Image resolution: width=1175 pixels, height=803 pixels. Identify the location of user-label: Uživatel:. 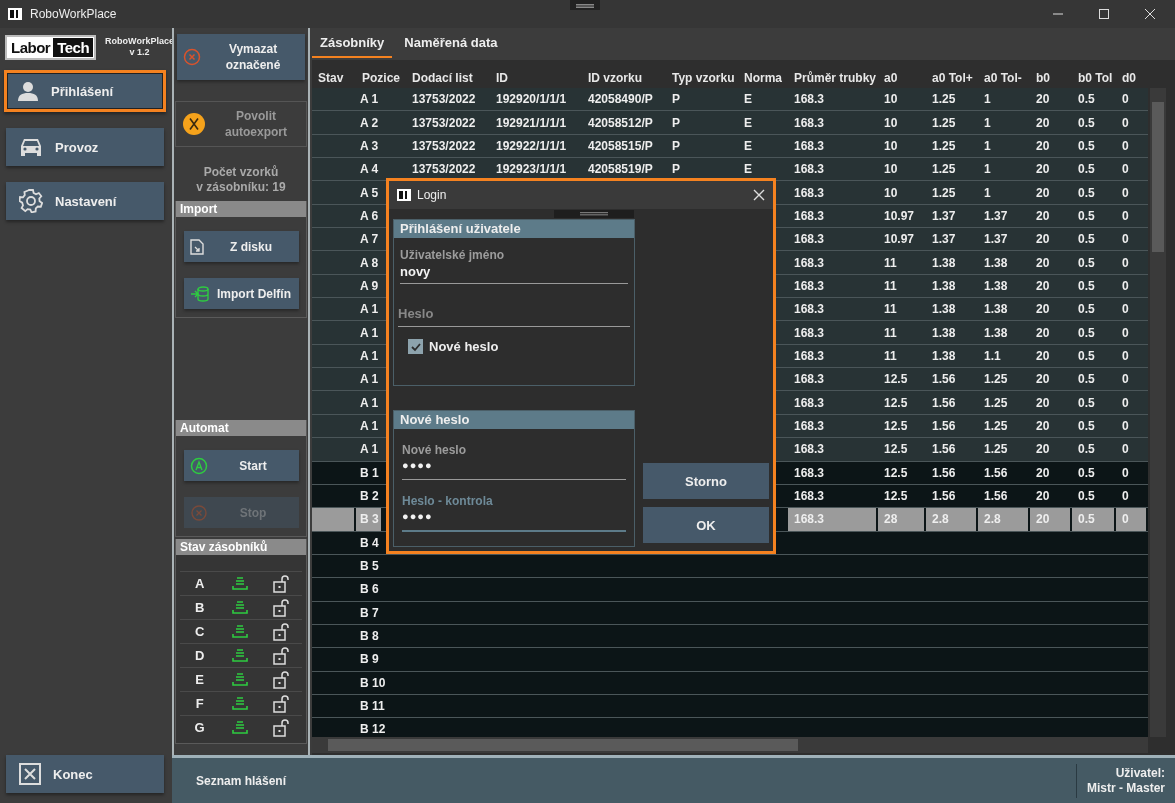
(1140, 773).